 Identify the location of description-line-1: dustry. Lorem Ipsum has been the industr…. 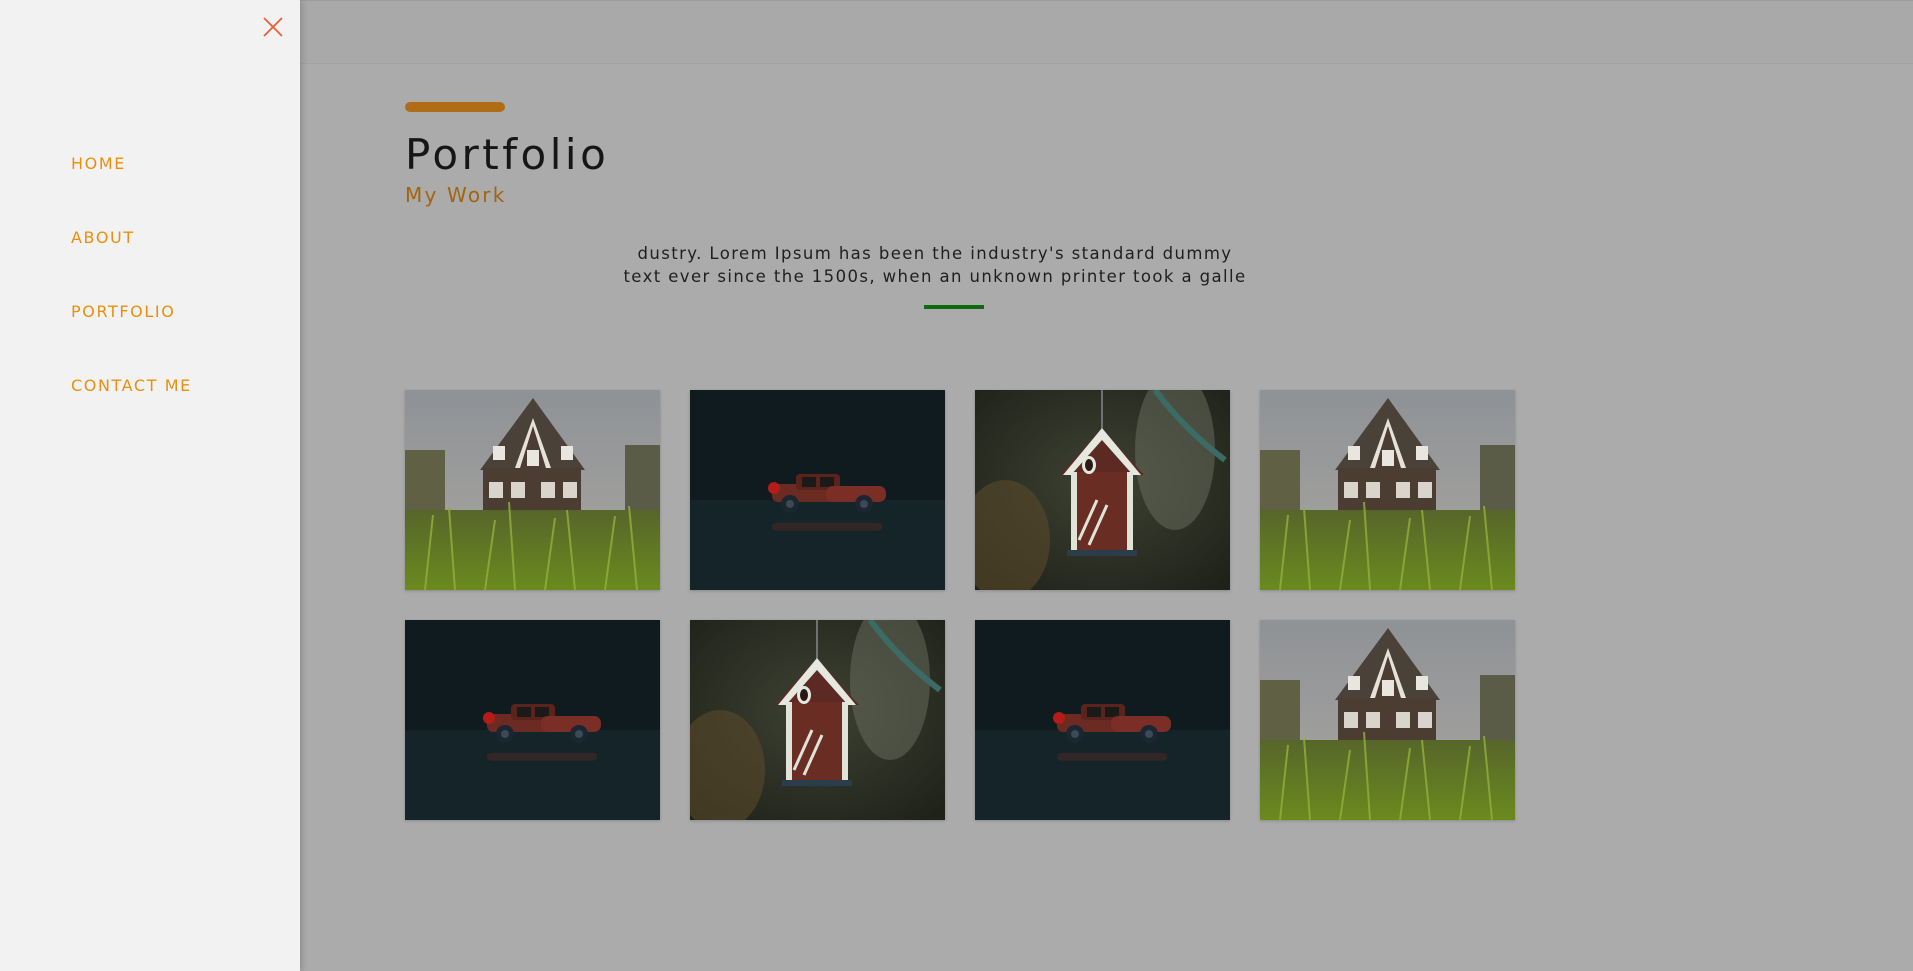
(935, 253).